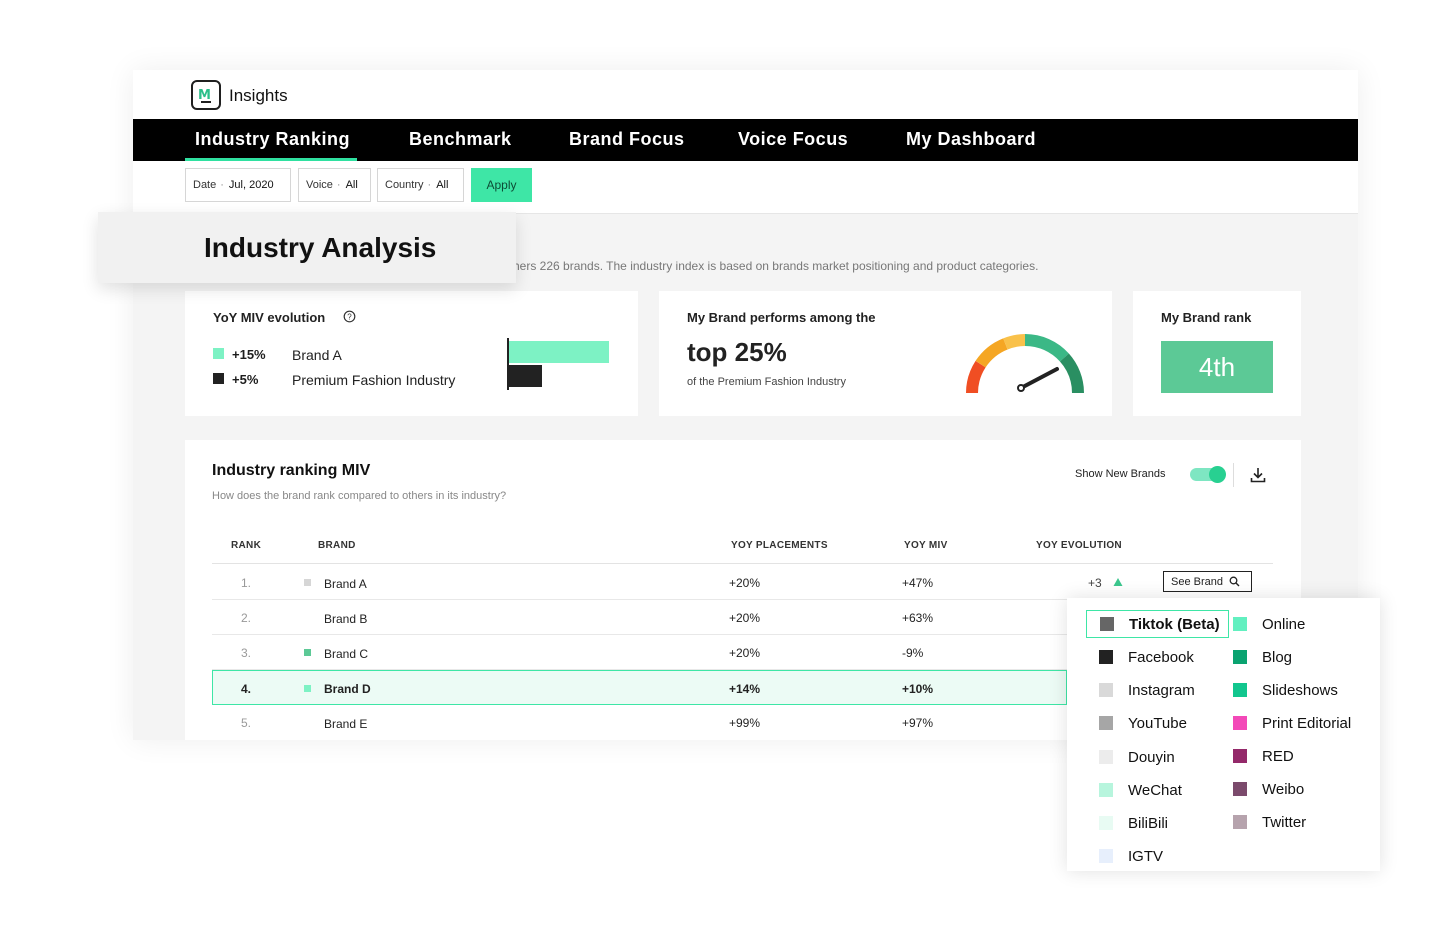  What do you see at coordinates (1278, 756) in the screenshot?
I see `voice-label: RED` at bounding box center [1278, 756].